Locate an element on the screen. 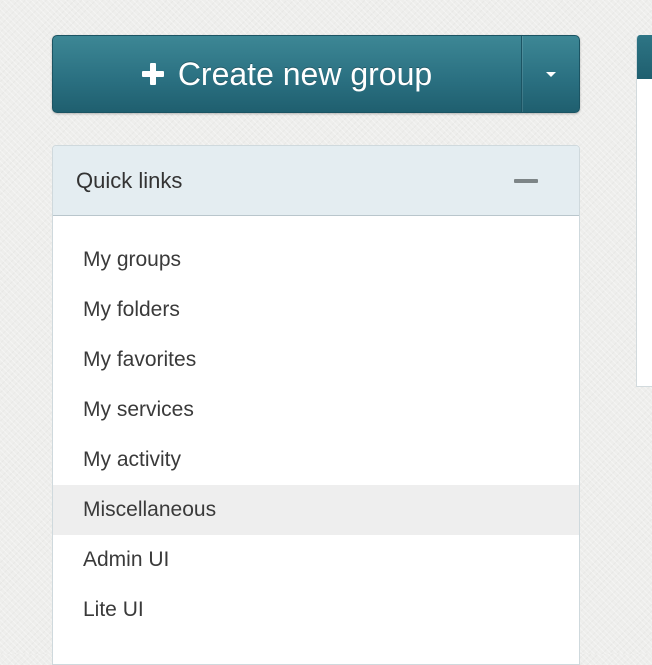 The width and height of the screenshot is (652, 665). create-group-split-button: Create new group is located at coordinates (316, 74).